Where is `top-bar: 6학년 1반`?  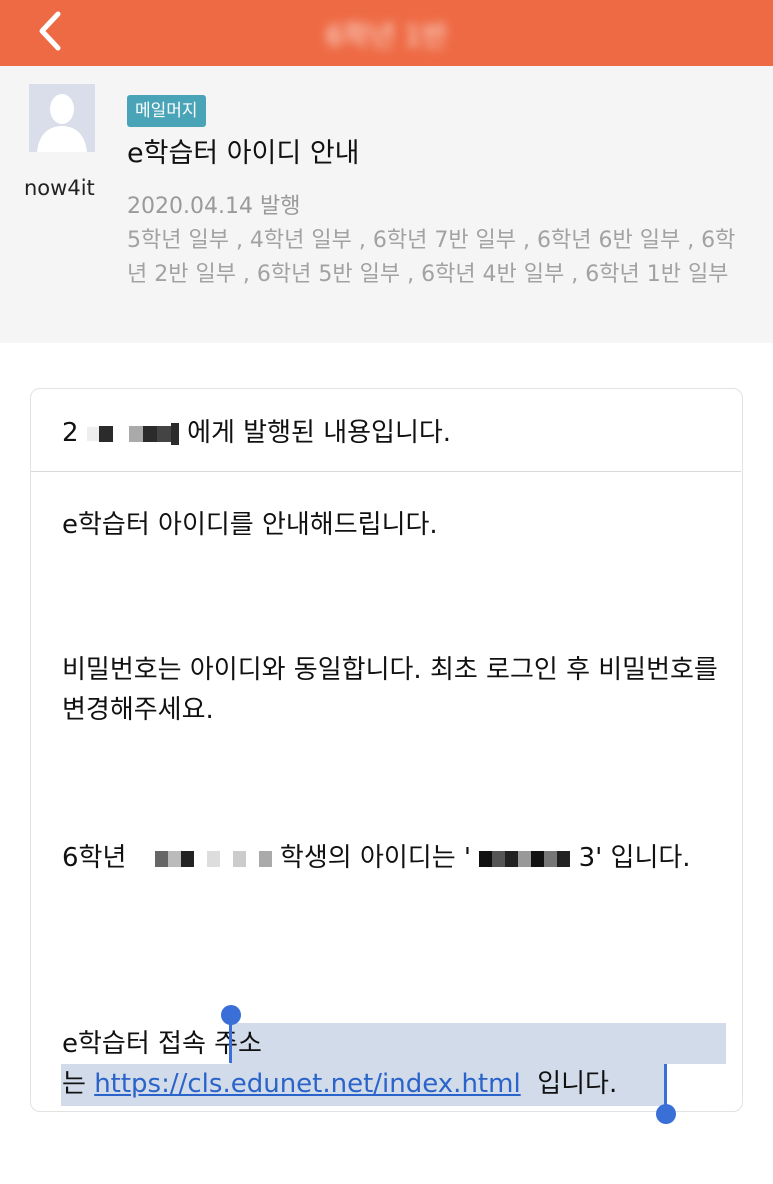
top-bar: 6학년 1반 is located at coordinates (386, 33).